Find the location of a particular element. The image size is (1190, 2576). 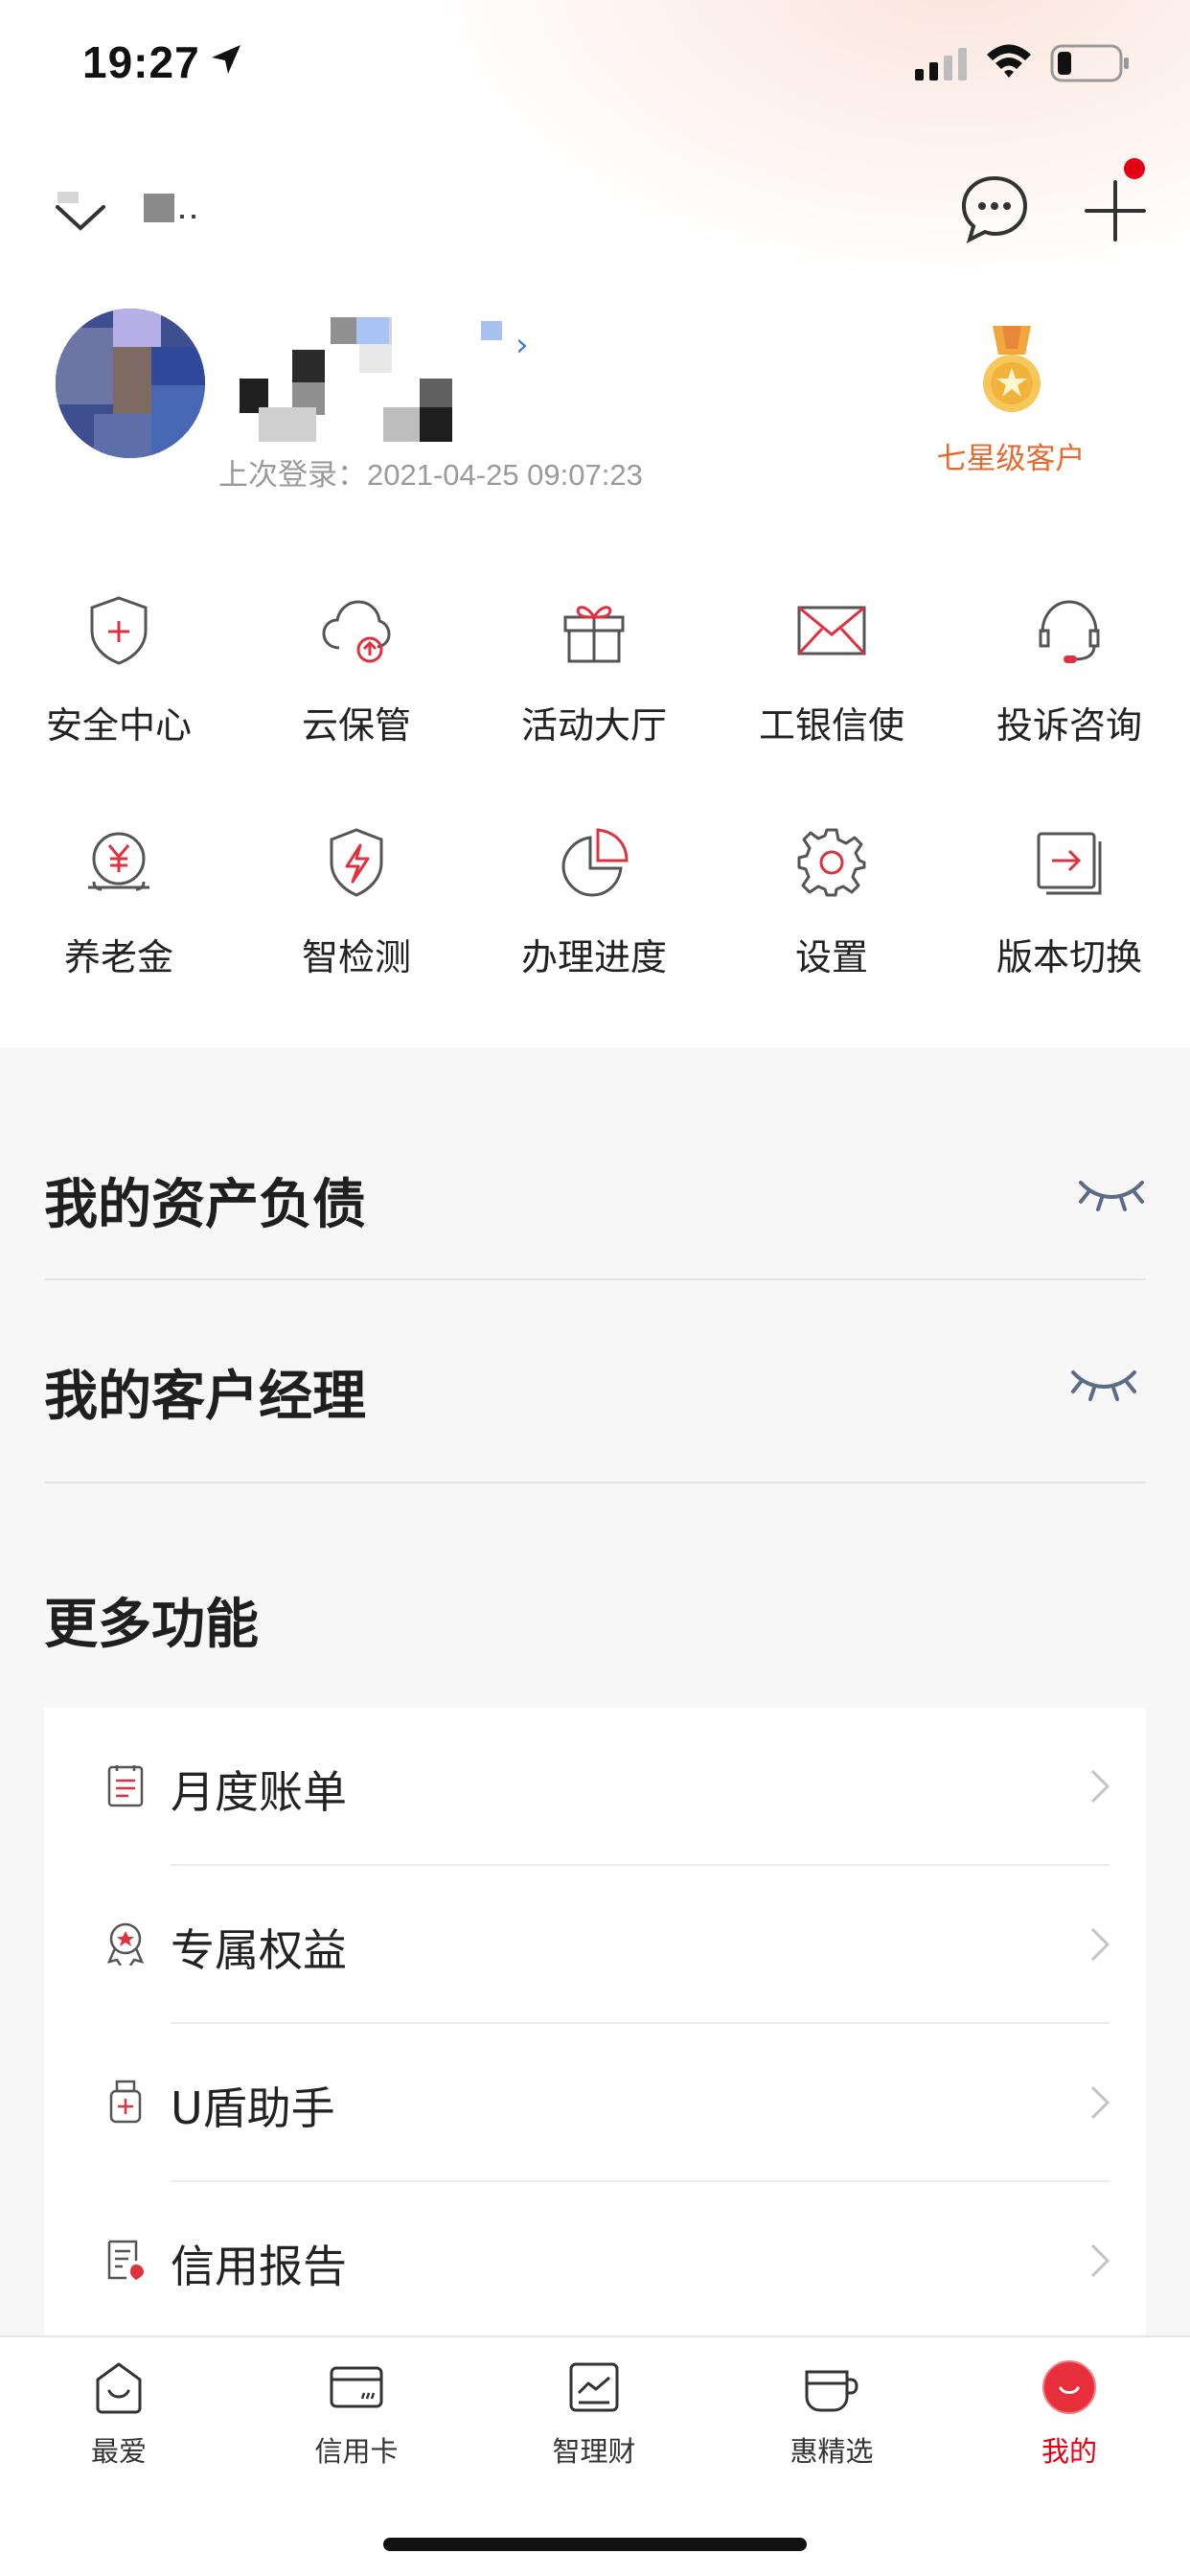

tab-mine: 我的 is located at coordinates (1069, 2414).